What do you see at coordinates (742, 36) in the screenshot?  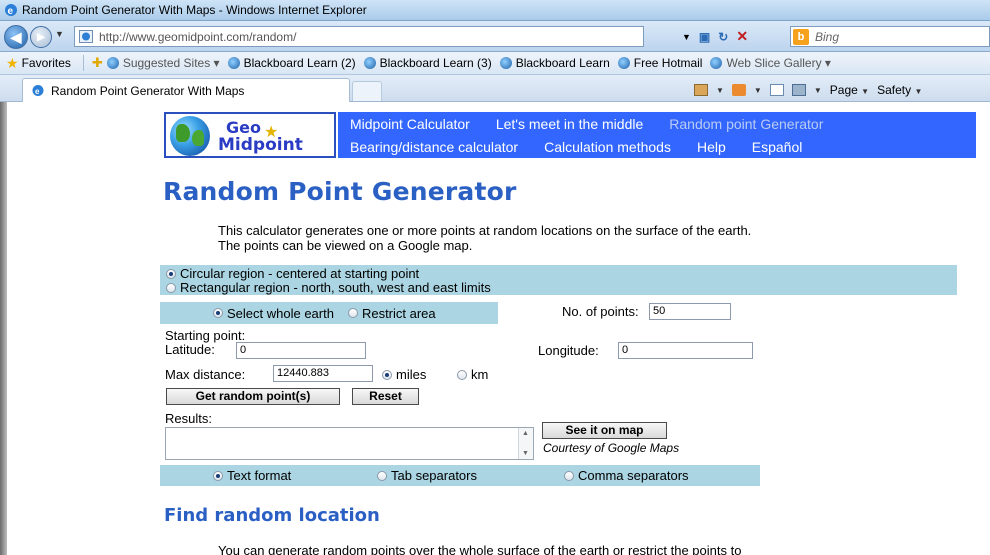 I see `stop-icon: ✕` at bounding box center [742, 36].